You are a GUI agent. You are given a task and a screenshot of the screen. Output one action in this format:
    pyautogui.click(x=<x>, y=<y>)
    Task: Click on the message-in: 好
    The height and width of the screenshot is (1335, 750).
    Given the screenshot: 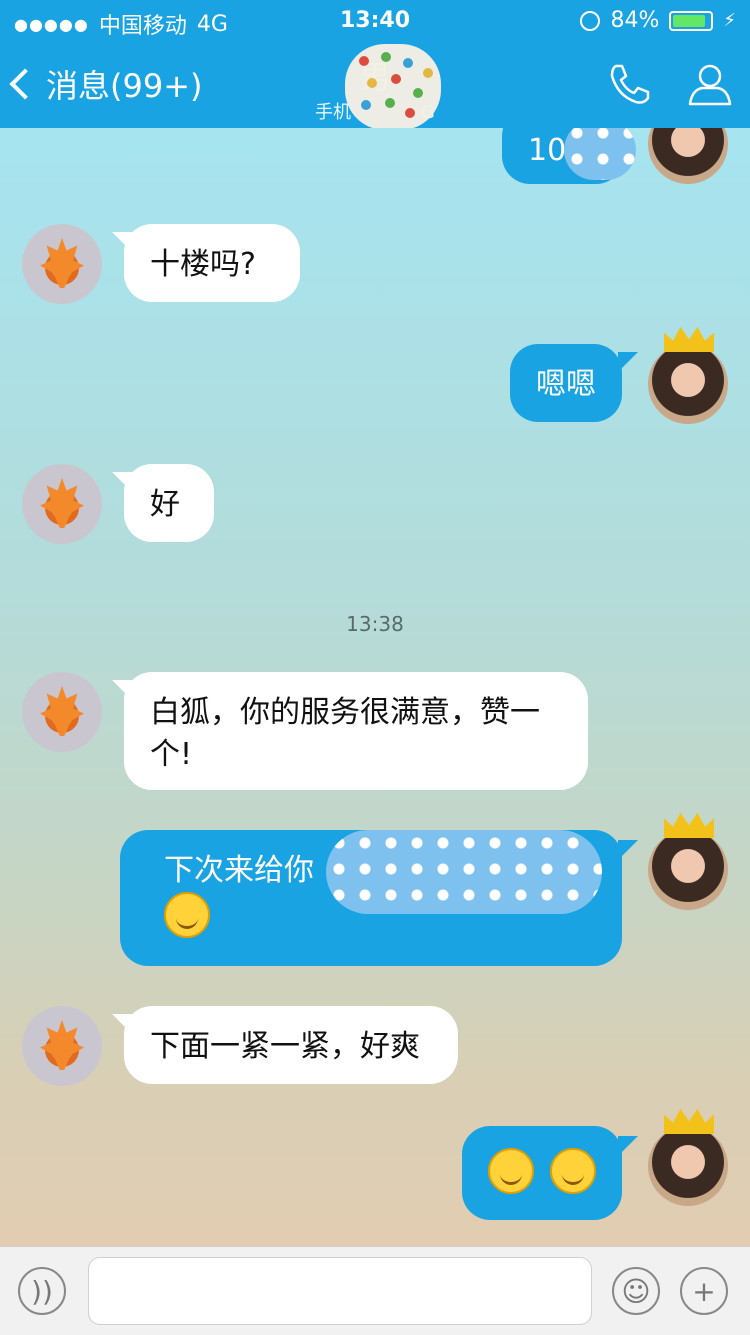 What is the action you would take?
    pyautogui.click(x=169, y=503)
    